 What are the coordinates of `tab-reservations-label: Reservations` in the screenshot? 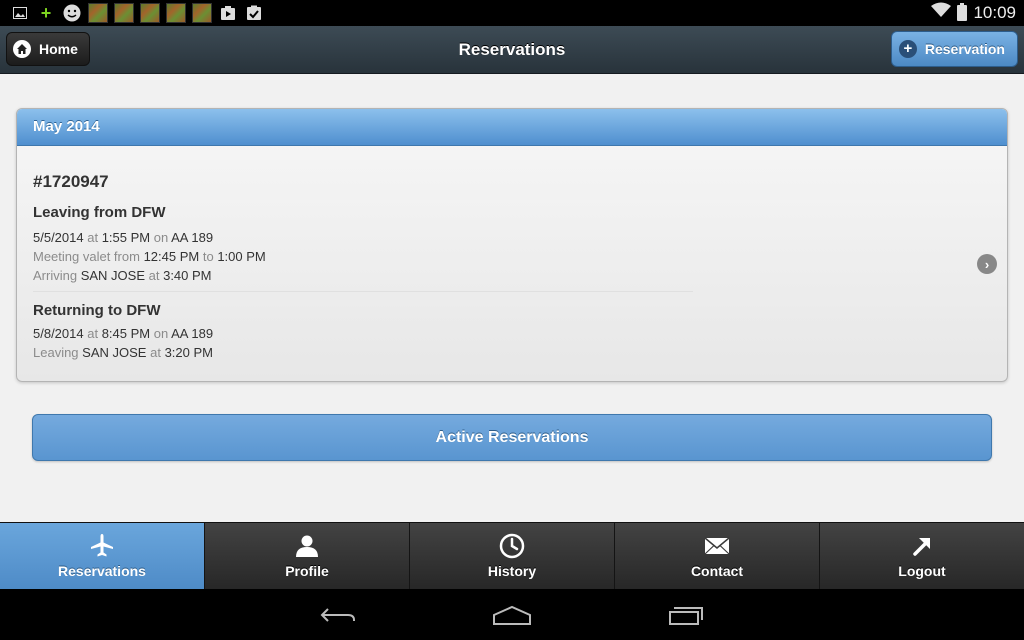 It's located at (102, 571).